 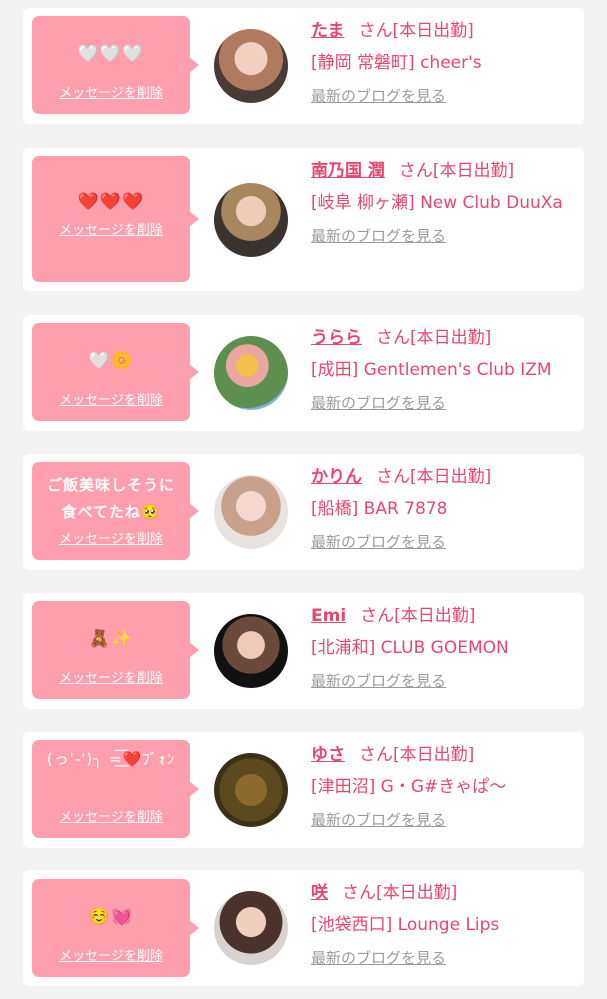 What do you see at coordinates (111, 917) in the screenshot?
I see `message-text: ☺️💓` at bounding box center [111, 917].